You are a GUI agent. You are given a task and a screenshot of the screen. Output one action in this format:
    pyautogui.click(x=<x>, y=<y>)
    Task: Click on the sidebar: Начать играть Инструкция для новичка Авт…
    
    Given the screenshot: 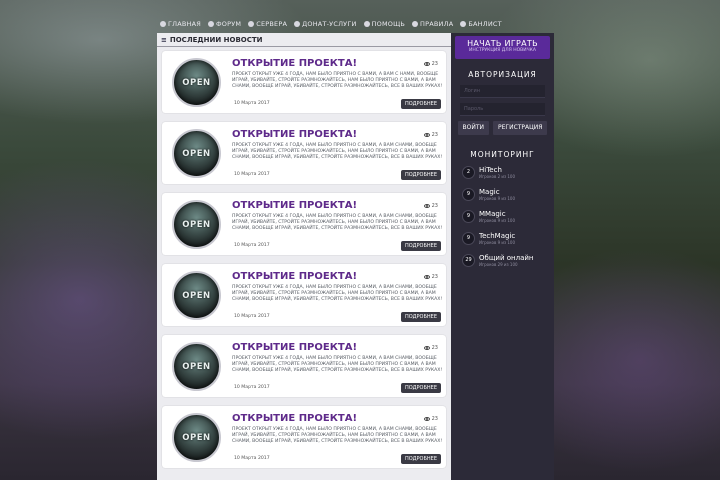 What is the action you would take?
    pyautogui.click(x=502, y=256)
    